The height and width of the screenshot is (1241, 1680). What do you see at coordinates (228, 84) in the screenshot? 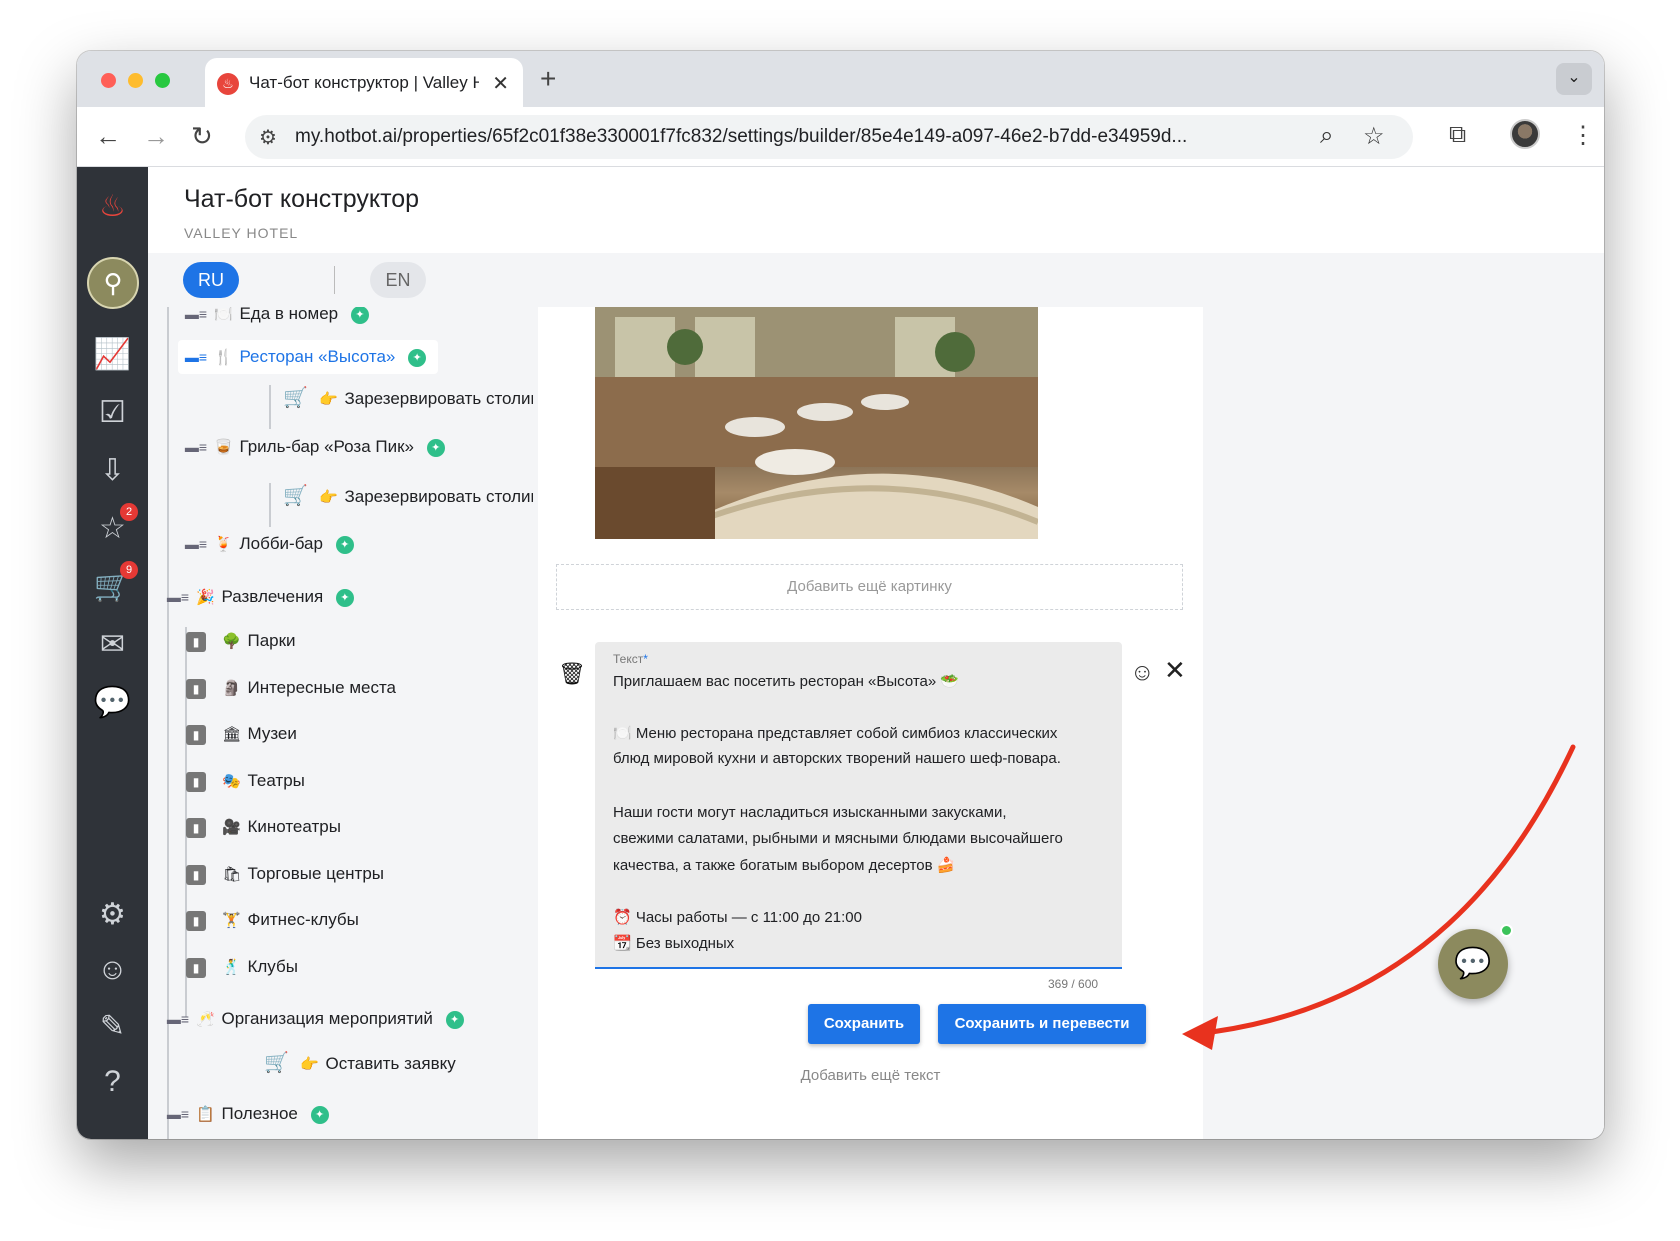
I see `hotbot-favicon-icon: ♨` at bounding box center [228, 84].